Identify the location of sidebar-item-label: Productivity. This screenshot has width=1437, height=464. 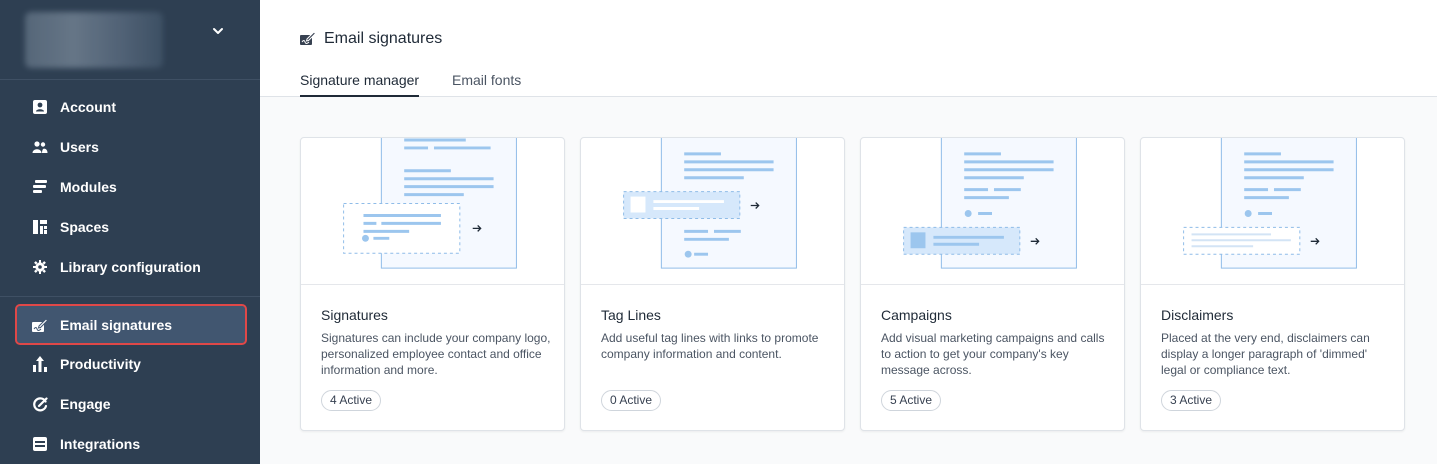
(100, 364).